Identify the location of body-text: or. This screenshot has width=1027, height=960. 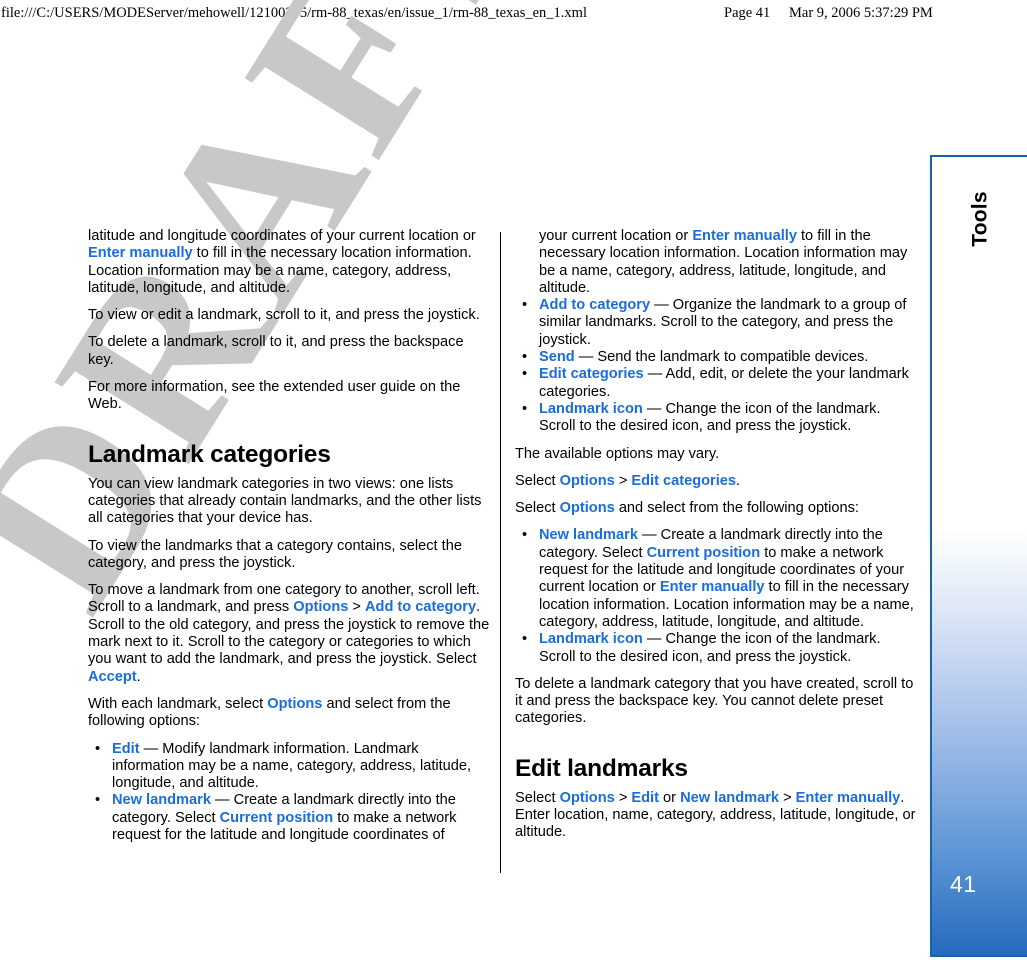
(669, 797).